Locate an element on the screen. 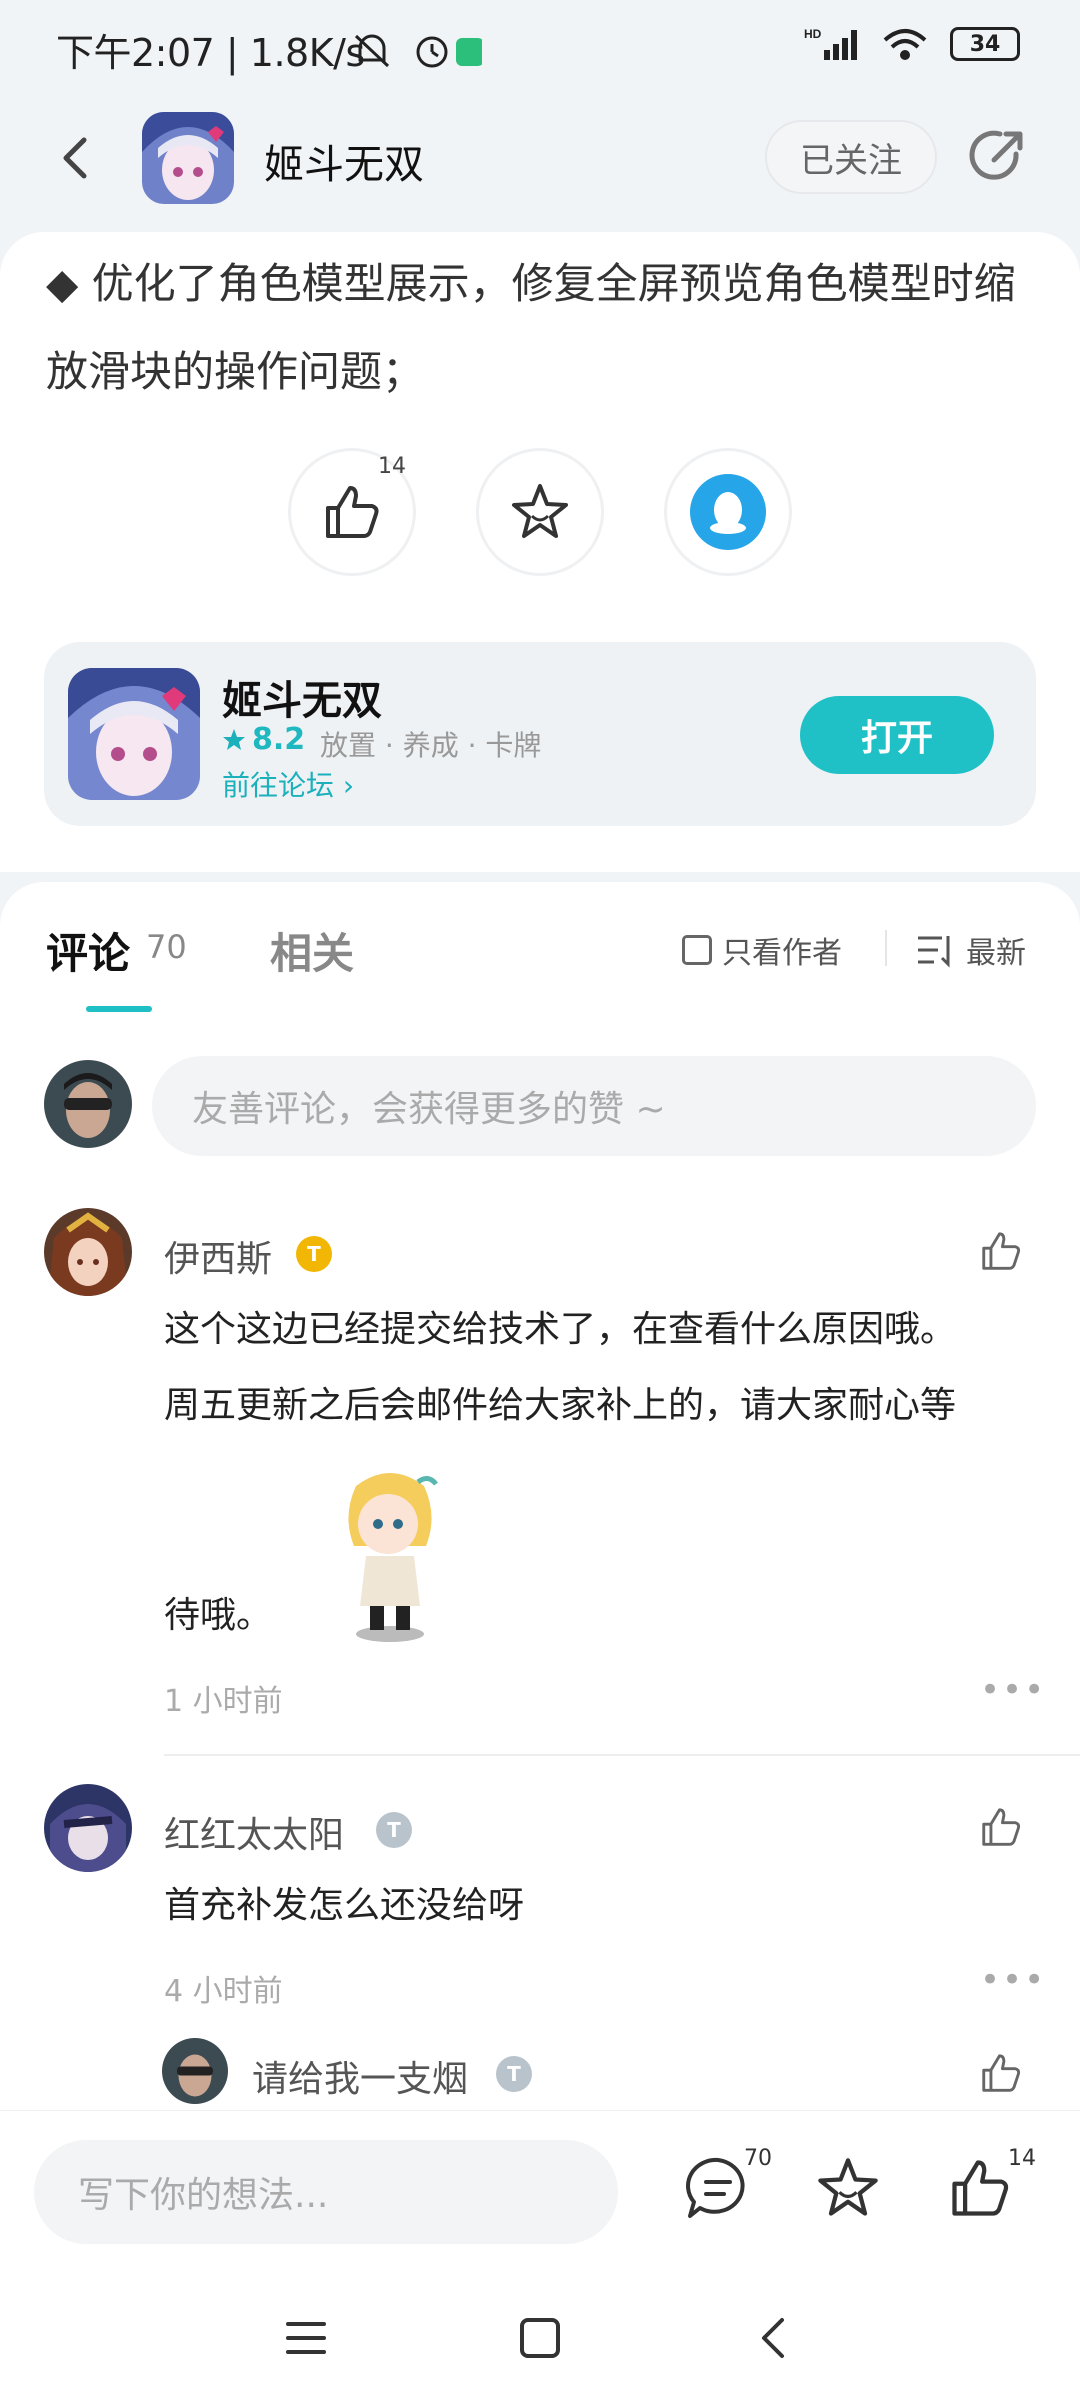 This screenshot has width=1080, height=2400. system-nav-bar is located at coordinates (540, 2340).